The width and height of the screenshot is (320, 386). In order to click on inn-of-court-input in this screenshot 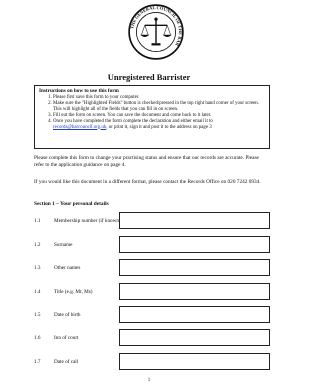, I will do `click(194, 337)`.